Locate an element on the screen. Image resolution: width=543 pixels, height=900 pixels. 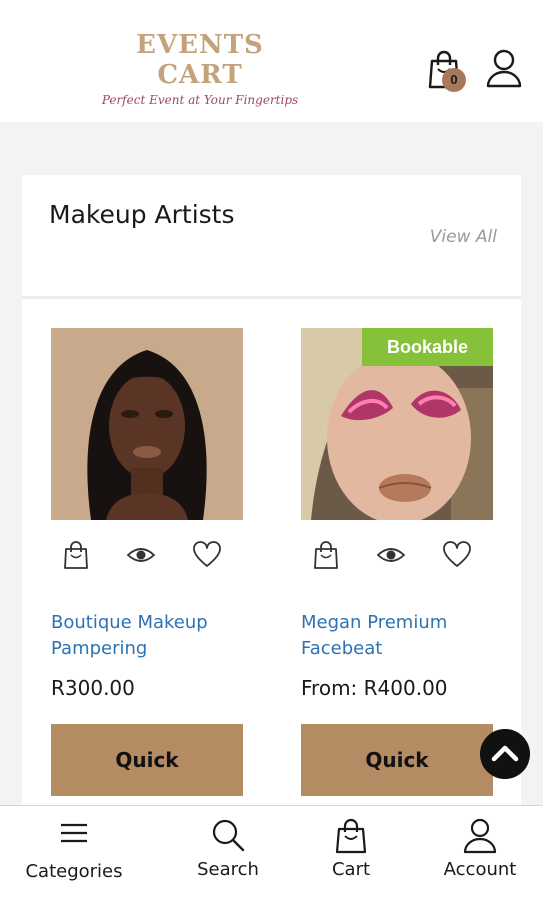
nav-item-cart: Cart is located at coordinates (351, 853).